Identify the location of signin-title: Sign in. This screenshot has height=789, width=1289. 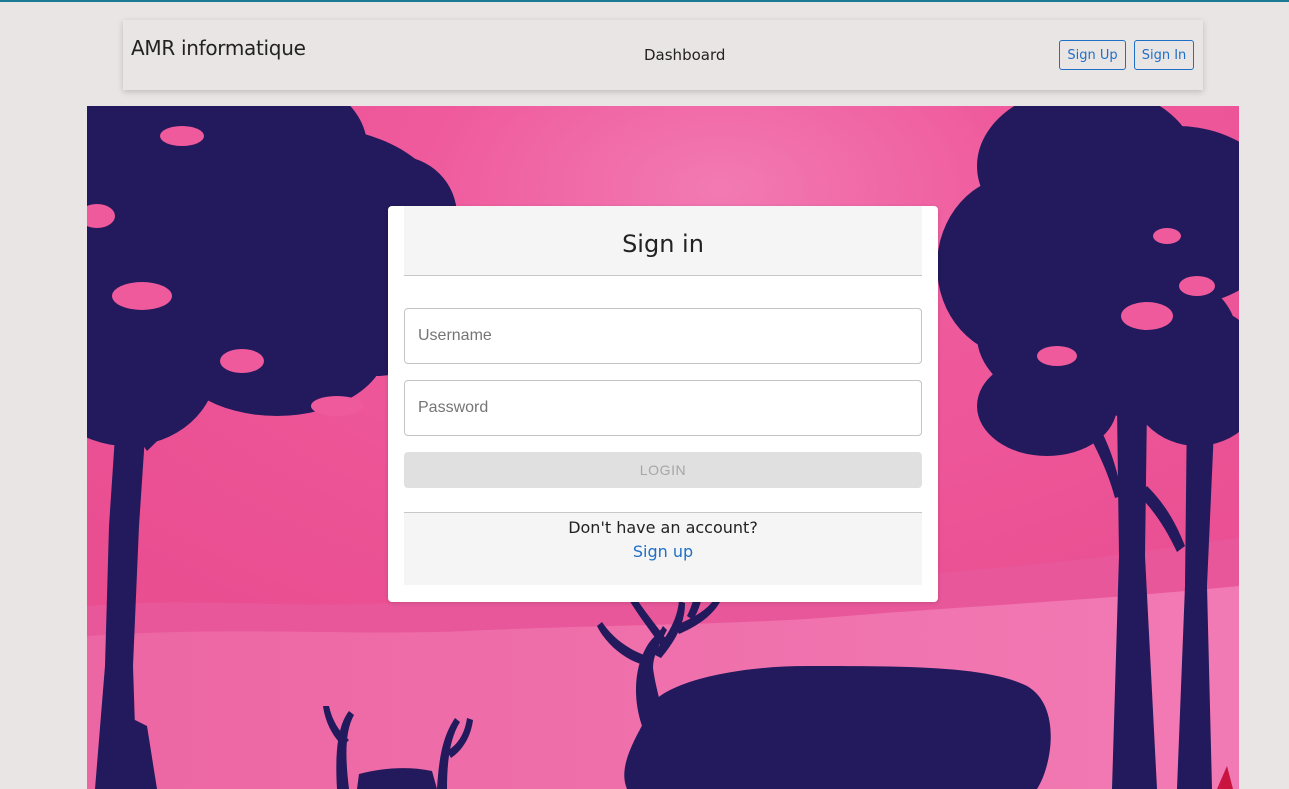
(663, 244).